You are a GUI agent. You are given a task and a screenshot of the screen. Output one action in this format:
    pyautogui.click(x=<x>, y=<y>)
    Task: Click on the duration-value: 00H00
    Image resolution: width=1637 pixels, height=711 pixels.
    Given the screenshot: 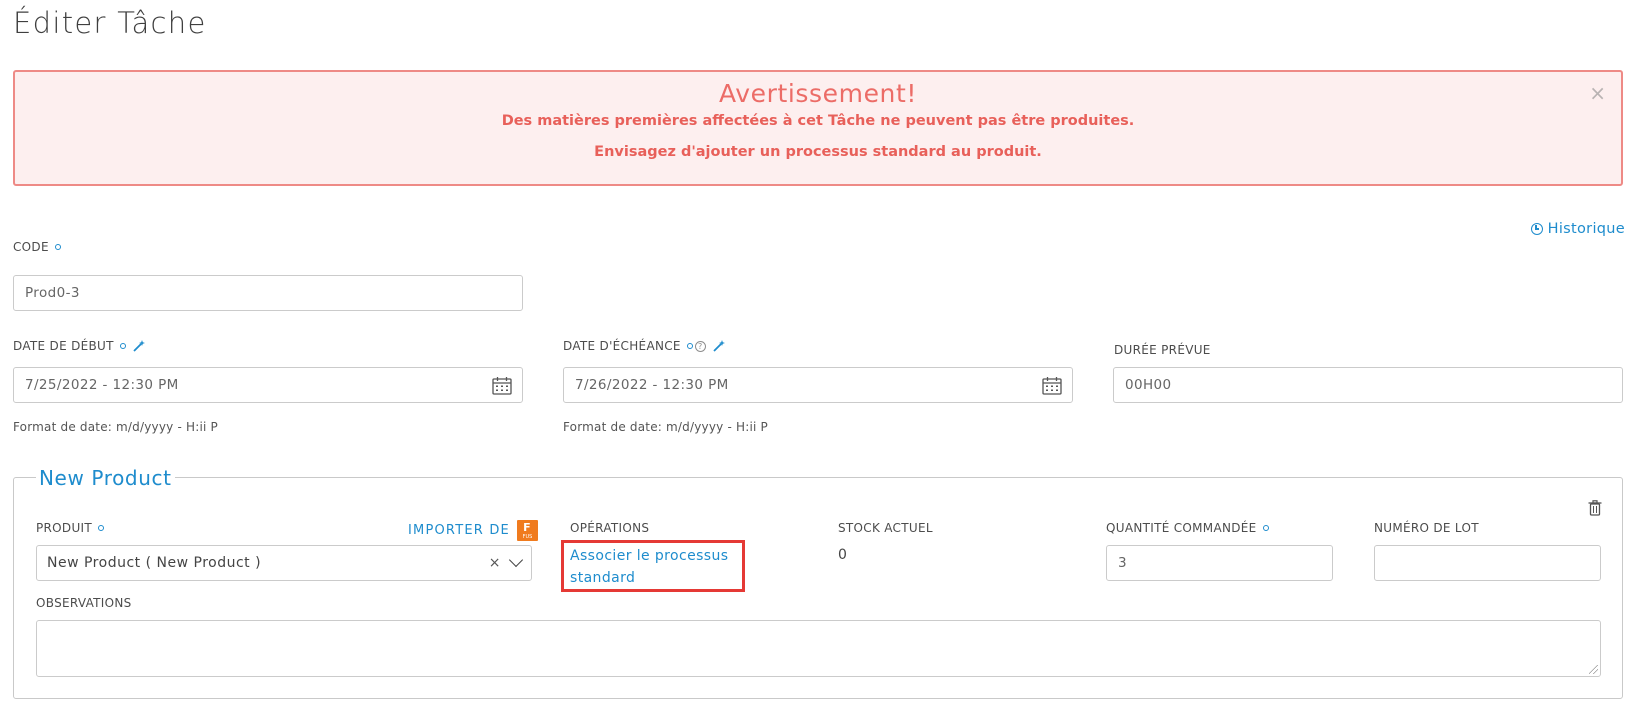 What is the action you would take?
    pyautogui.click(x=1148, y=385)
    